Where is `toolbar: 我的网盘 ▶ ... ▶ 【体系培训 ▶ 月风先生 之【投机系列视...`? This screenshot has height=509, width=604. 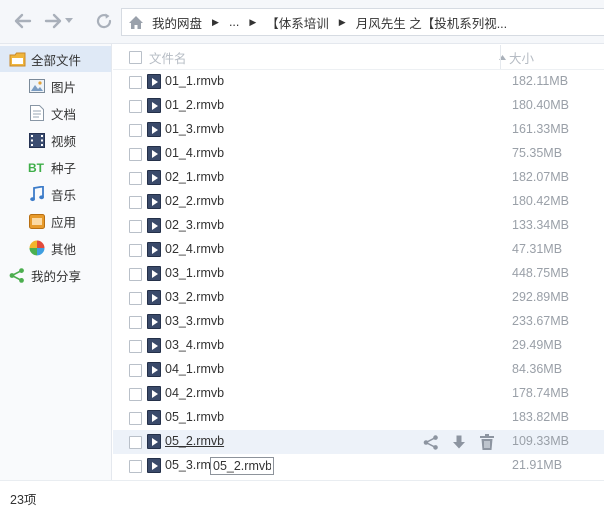 toolbar: 我的网盘 ▶ ... ▶ 【体系培训 ▶ 月风先生 之【投机系列视... is located at coordinates (302, 22).